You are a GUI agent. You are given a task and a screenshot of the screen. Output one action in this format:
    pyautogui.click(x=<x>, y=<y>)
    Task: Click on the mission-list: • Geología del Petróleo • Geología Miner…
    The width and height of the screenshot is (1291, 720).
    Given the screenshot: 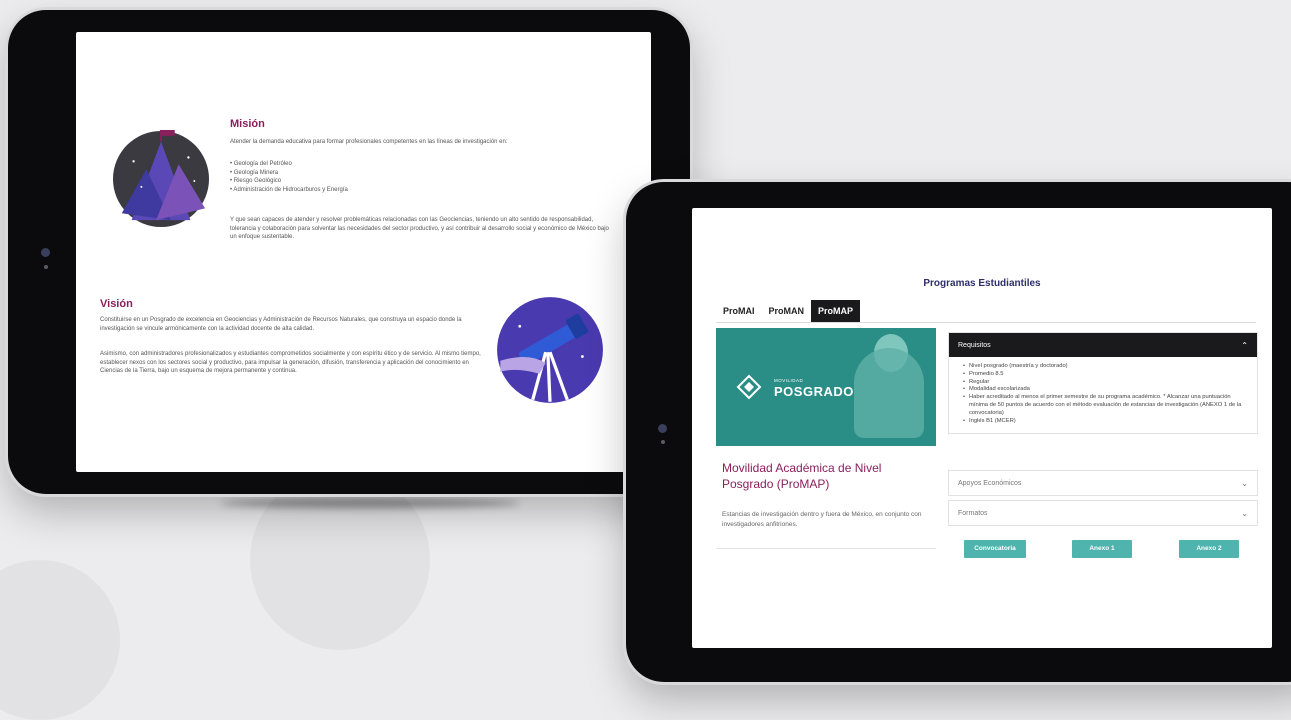 What is the action you would take?
    pyautogui.click(x=380, y=177)
    